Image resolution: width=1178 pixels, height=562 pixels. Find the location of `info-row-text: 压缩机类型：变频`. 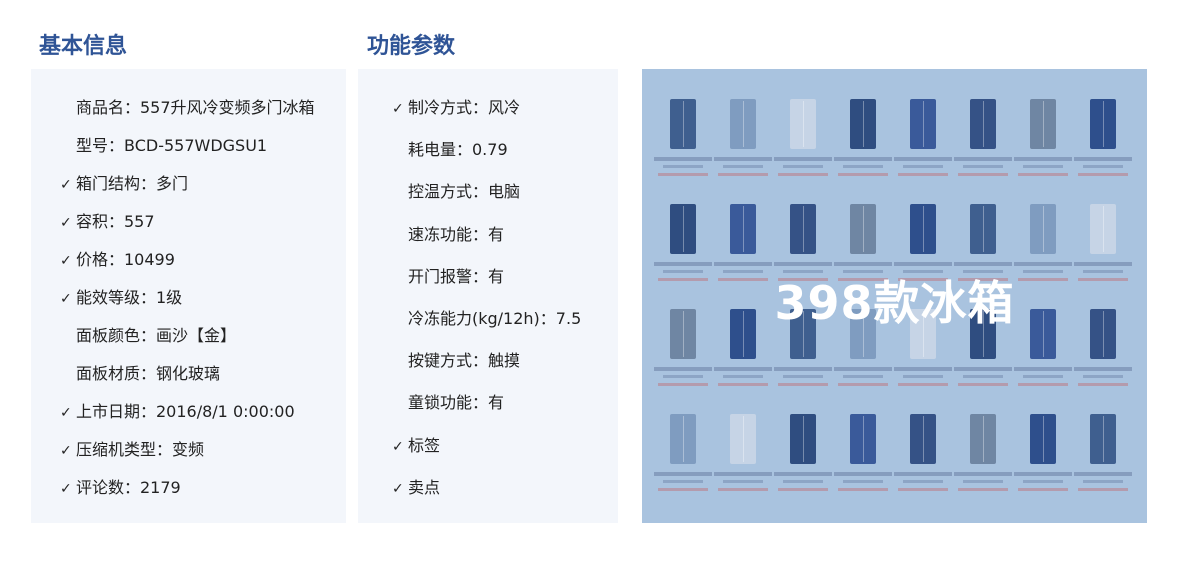

info-row-text: 压缩机类型：变频 is located at coordinates (140, 449).